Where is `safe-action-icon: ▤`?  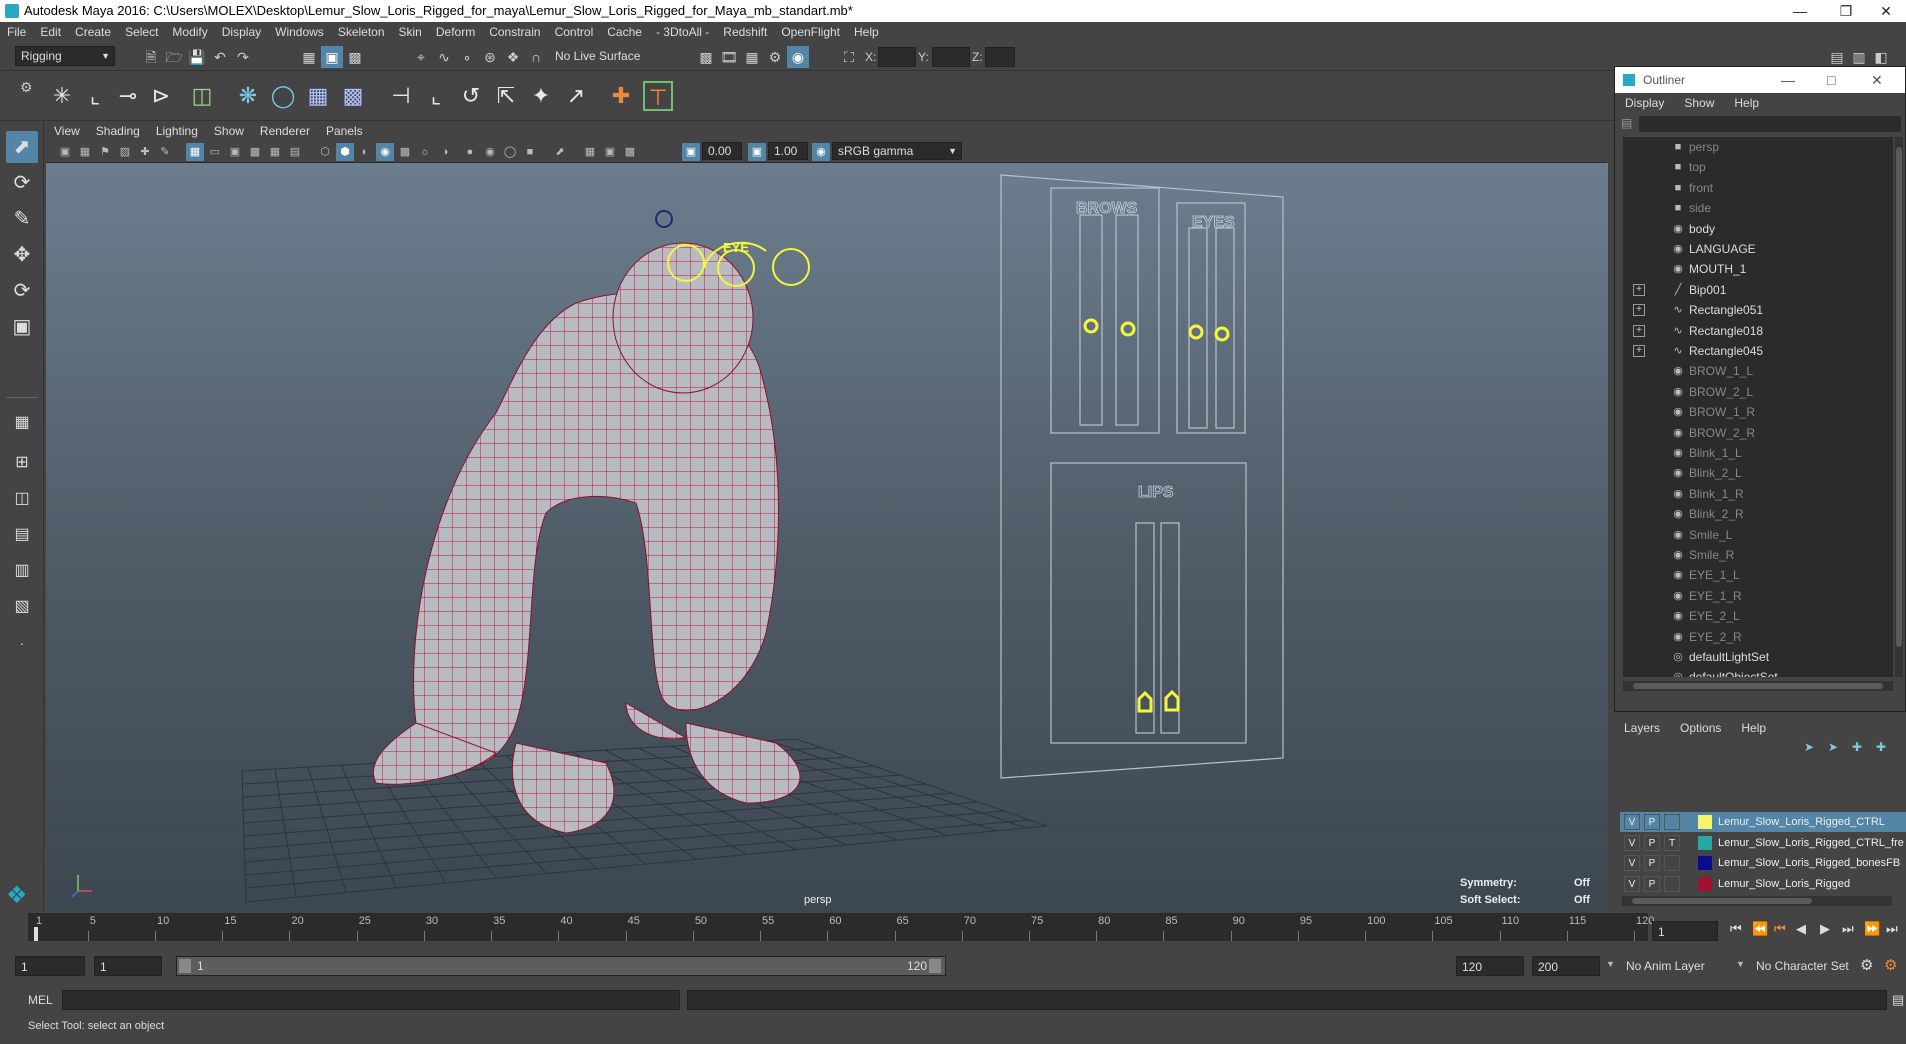 safe-action-icon: ▤ is located at coordinates (295, 152).